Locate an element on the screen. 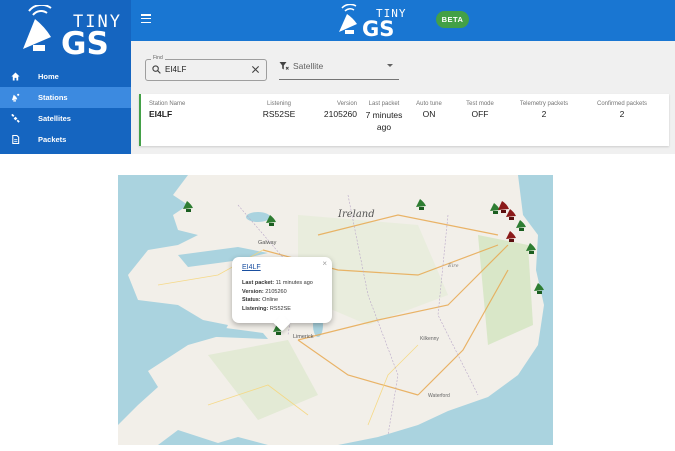 Image resolution: width=675 pixels, height=451 pixels. home-icon is located at coordinates (15, 76).